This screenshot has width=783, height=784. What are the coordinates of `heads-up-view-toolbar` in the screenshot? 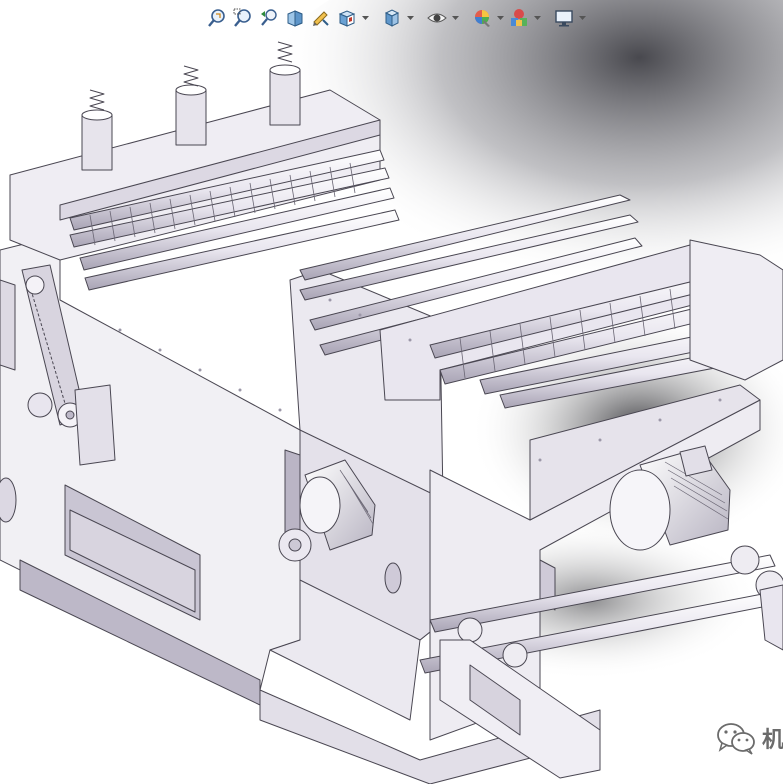 It's located at (396, 18).